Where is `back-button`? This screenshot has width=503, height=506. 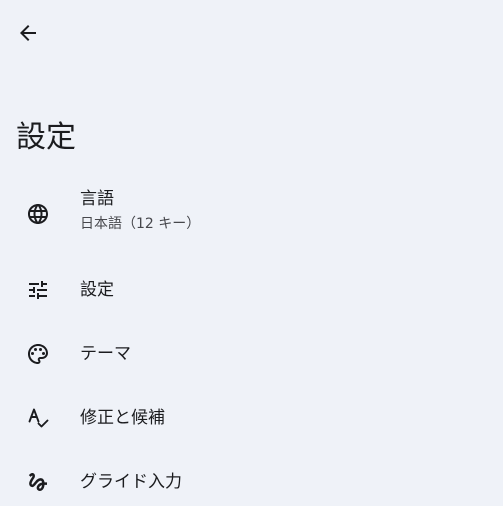 back-button is located at coordinates (28, 33).